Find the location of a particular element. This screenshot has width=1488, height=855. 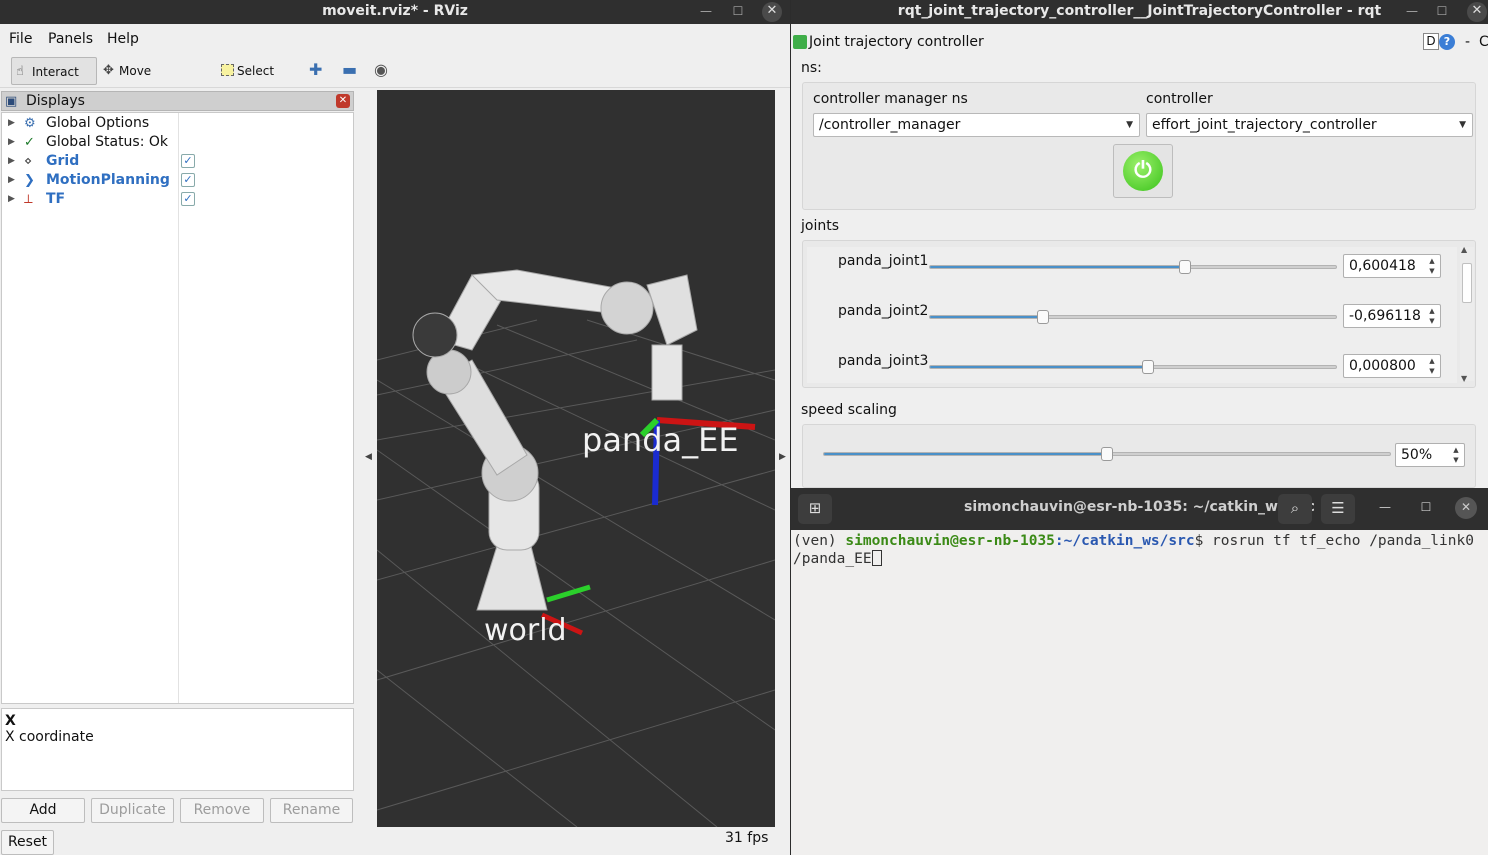

hamburger-menu-icon: ☰ is located at coordinates (1338, 509).